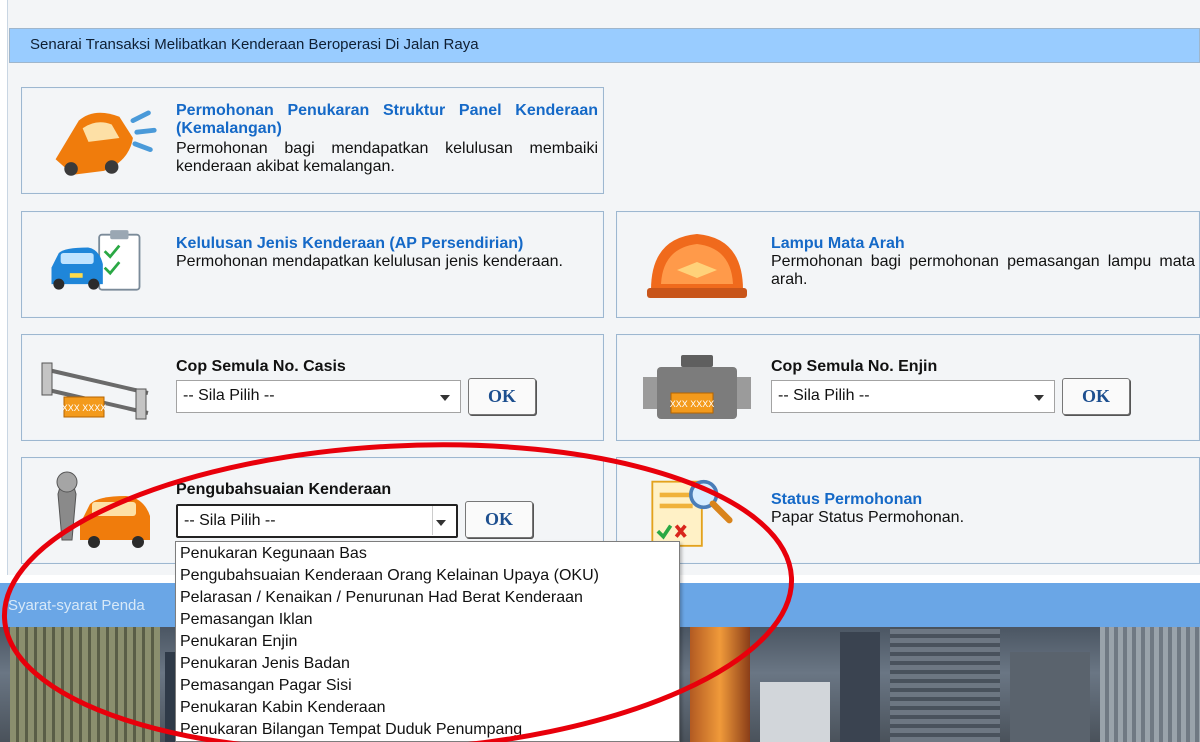 The height and width of the screenshot is (742, 1200). Describe the element at coordinates (697, 387) in the screenshot. I see `engine-icon: XXX XXXX` at that location.